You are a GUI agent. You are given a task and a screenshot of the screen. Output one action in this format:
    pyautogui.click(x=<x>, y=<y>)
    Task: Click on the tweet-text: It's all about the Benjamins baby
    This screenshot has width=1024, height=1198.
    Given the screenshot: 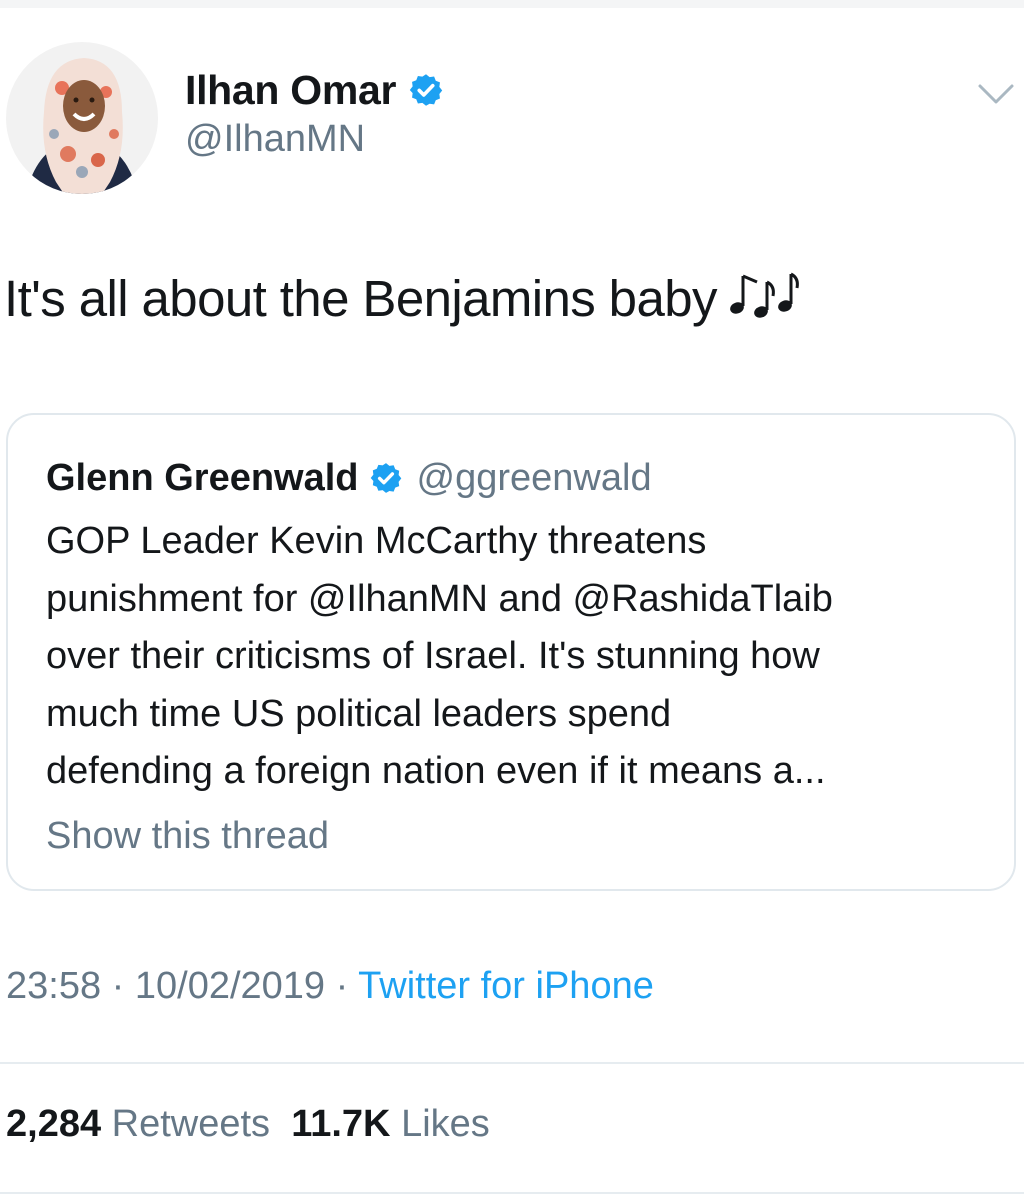 What is the action you would take?
    pyautogui.click(x=403, y=300)
    